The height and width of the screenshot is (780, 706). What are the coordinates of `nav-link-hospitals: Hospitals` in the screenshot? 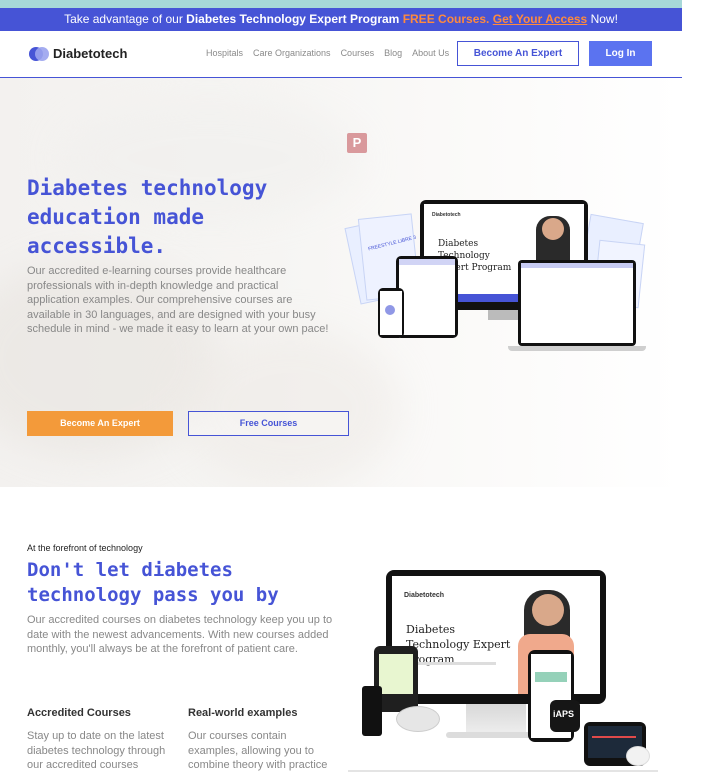 It's located at (224, 53).